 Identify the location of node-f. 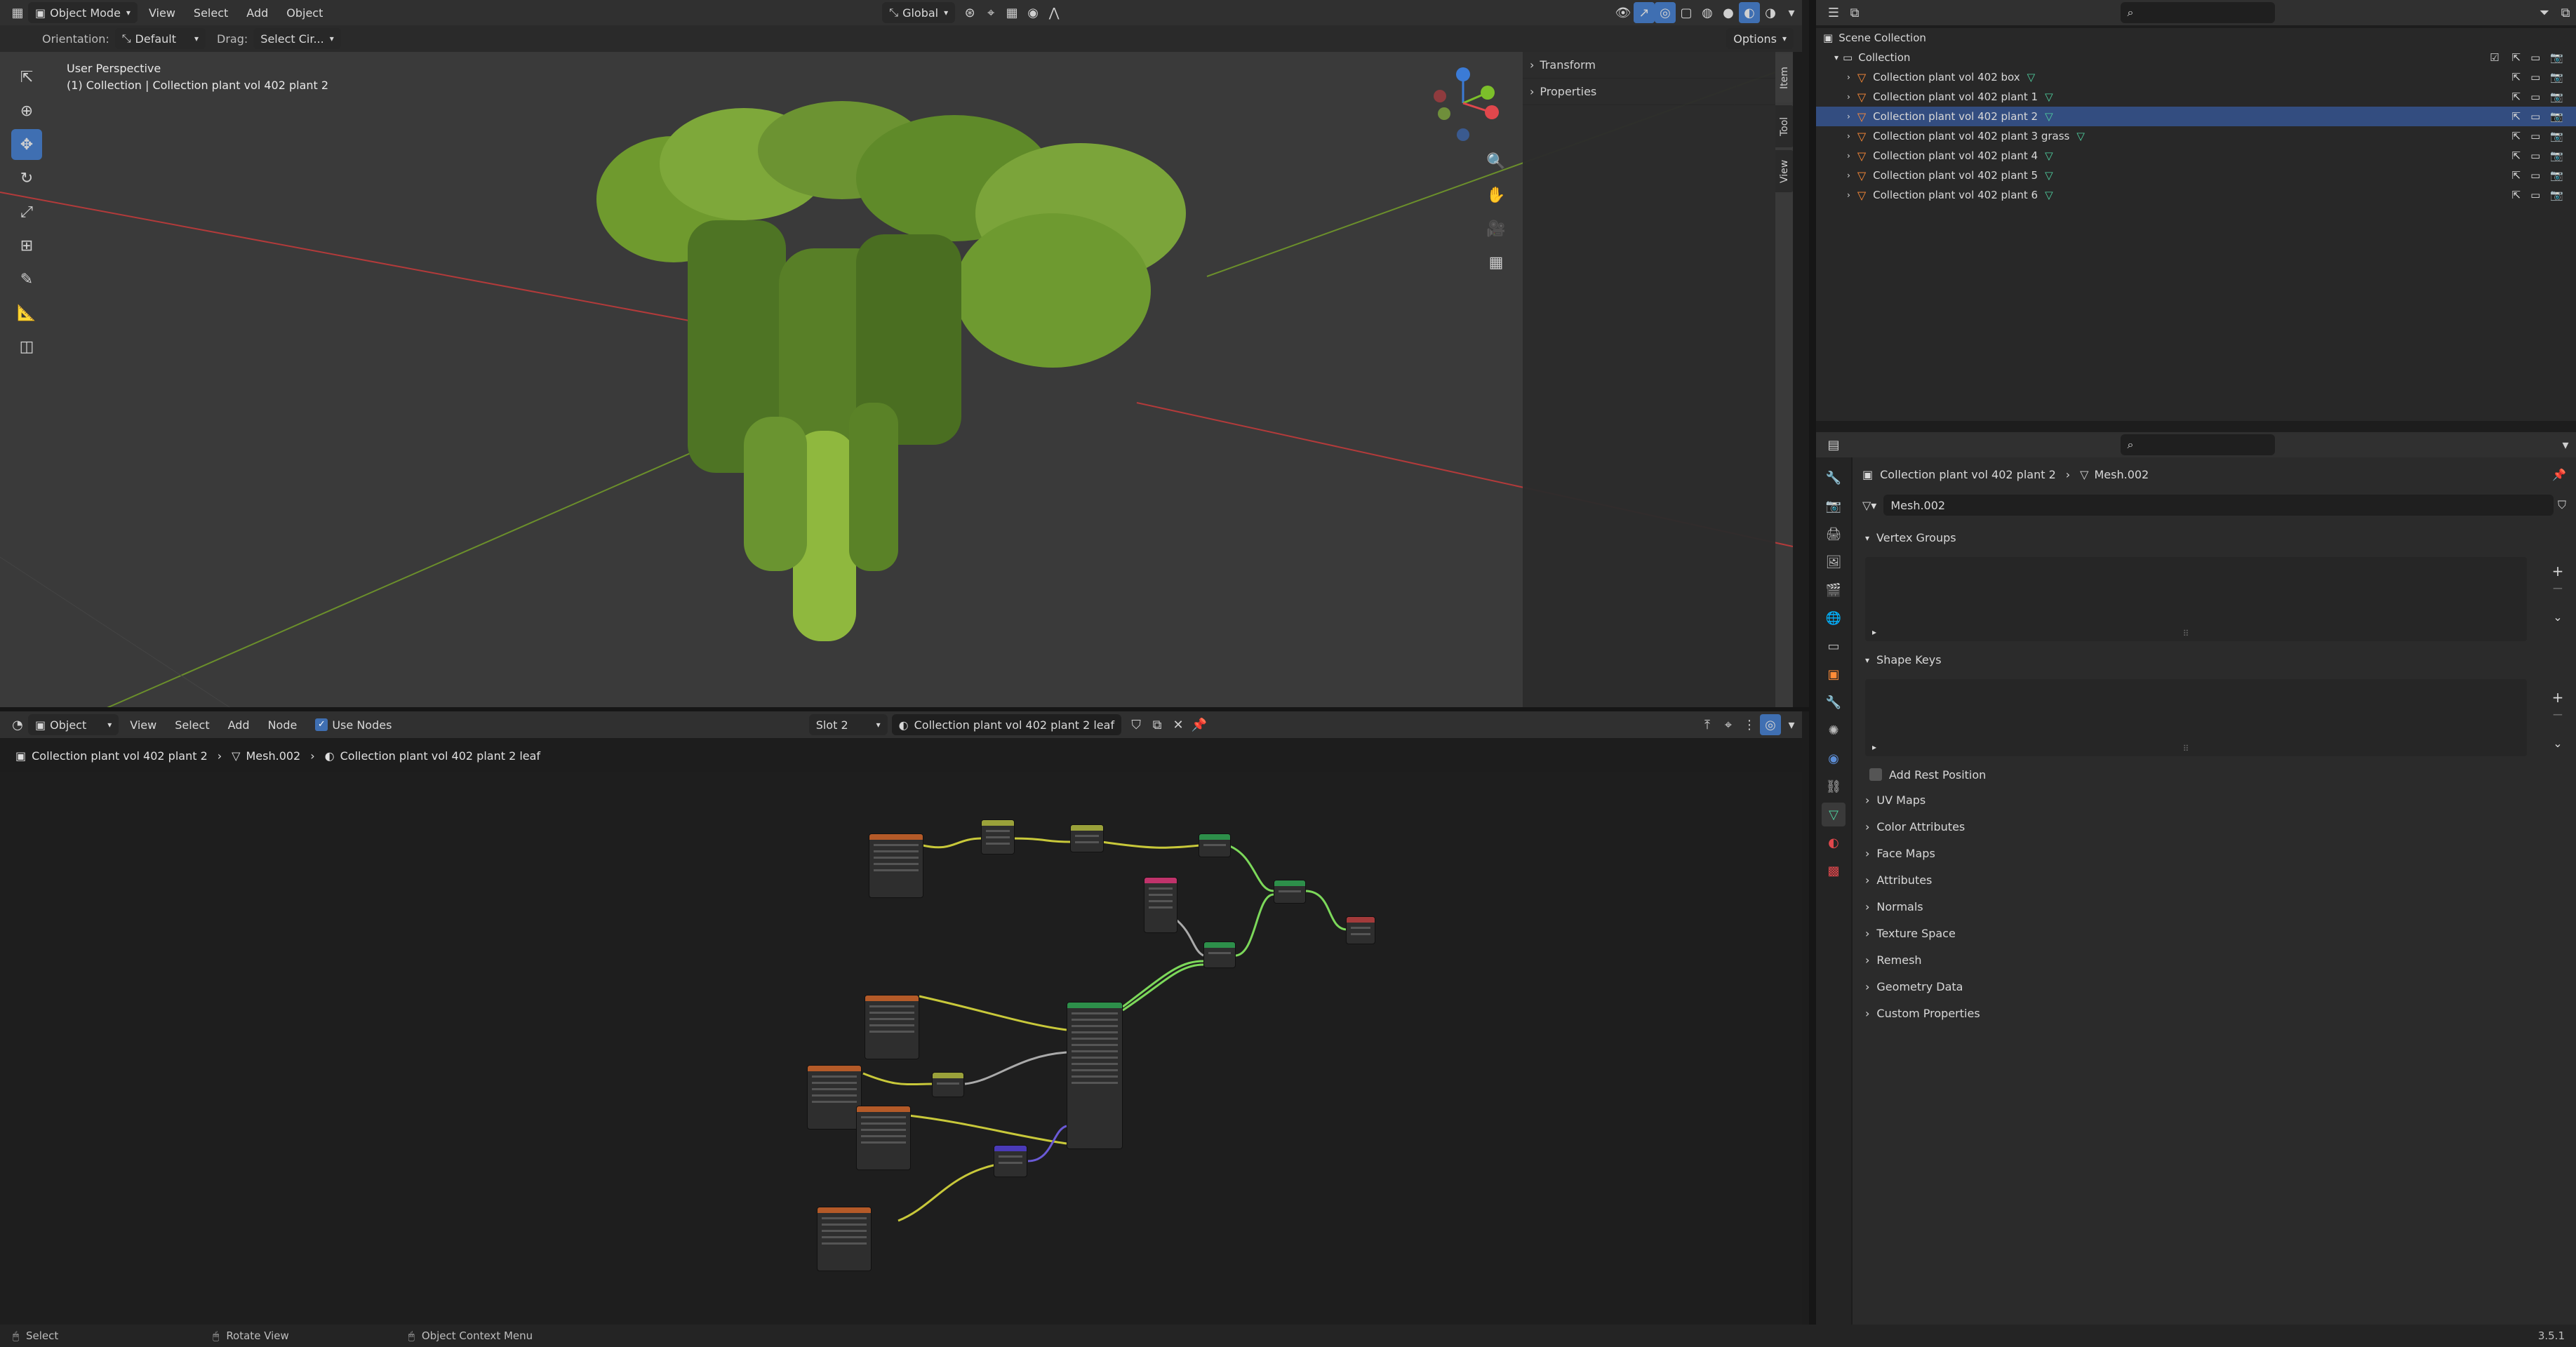
(1220, 954).